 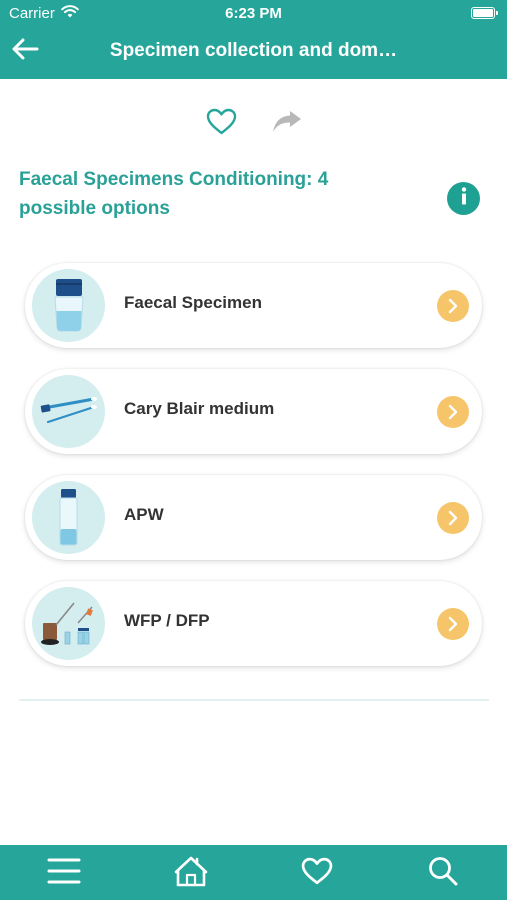 I want to click on option-card-apw: APW, so click(x=253, y=517).